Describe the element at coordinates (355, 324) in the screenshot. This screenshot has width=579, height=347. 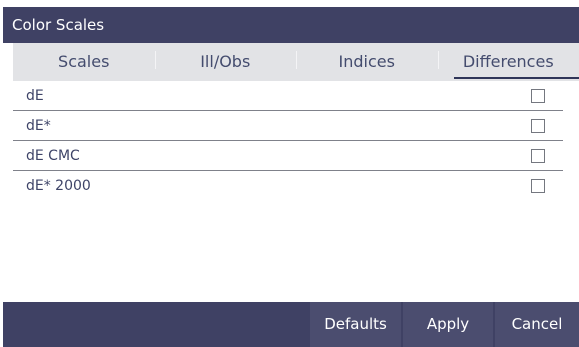
I see `defaults-button: Defaults` at that location.